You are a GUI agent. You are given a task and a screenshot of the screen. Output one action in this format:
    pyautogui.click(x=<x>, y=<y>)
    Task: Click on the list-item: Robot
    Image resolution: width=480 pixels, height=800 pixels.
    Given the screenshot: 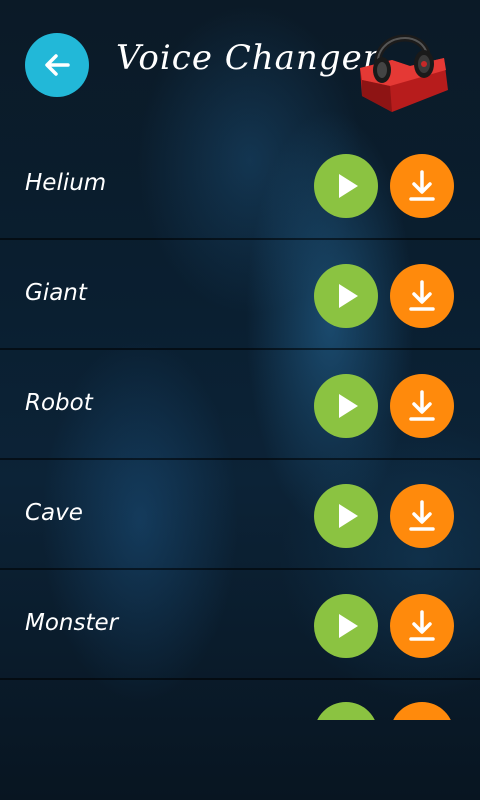 What is the action you would take?
    pyautogui.click(x=240, y=405)
    